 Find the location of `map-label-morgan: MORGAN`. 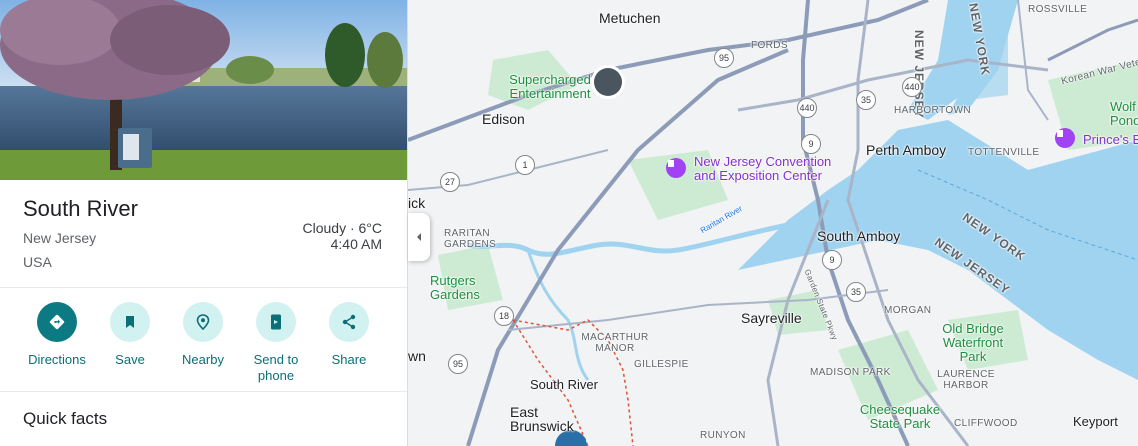

map-label-morgan: MORGAN is located at coordinates (907, 310).